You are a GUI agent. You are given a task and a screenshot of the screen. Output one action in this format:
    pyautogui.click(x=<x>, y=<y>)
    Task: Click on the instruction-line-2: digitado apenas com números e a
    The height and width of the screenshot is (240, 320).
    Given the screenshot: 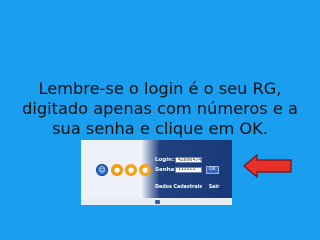 What is the action you would take?
    pyautogui.click(x=160, y=108)
    